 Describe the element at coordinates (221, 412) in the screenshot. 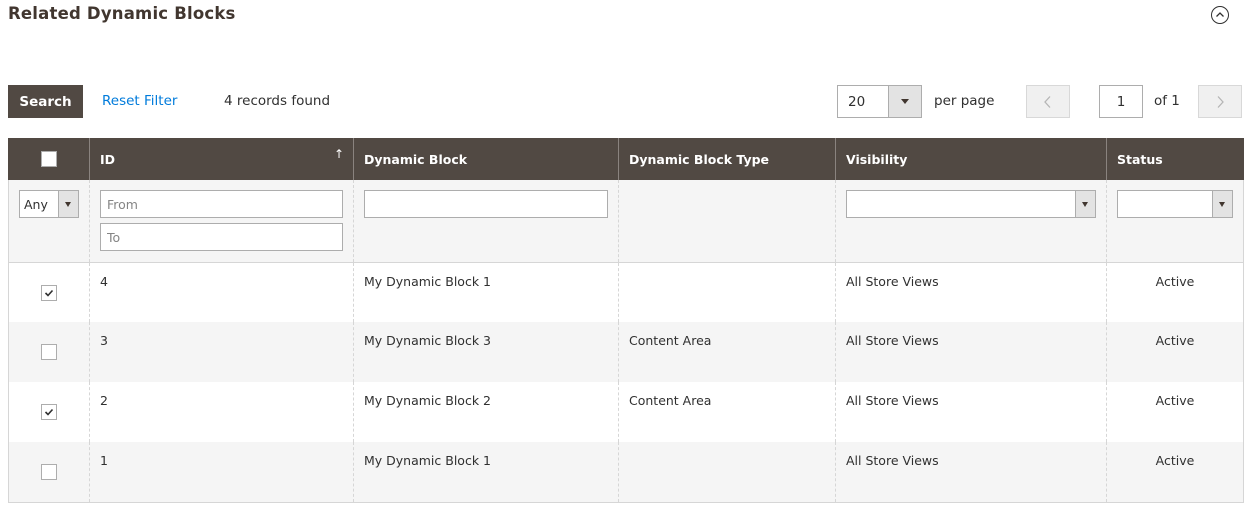

I see `cell-id: 2` at that location.